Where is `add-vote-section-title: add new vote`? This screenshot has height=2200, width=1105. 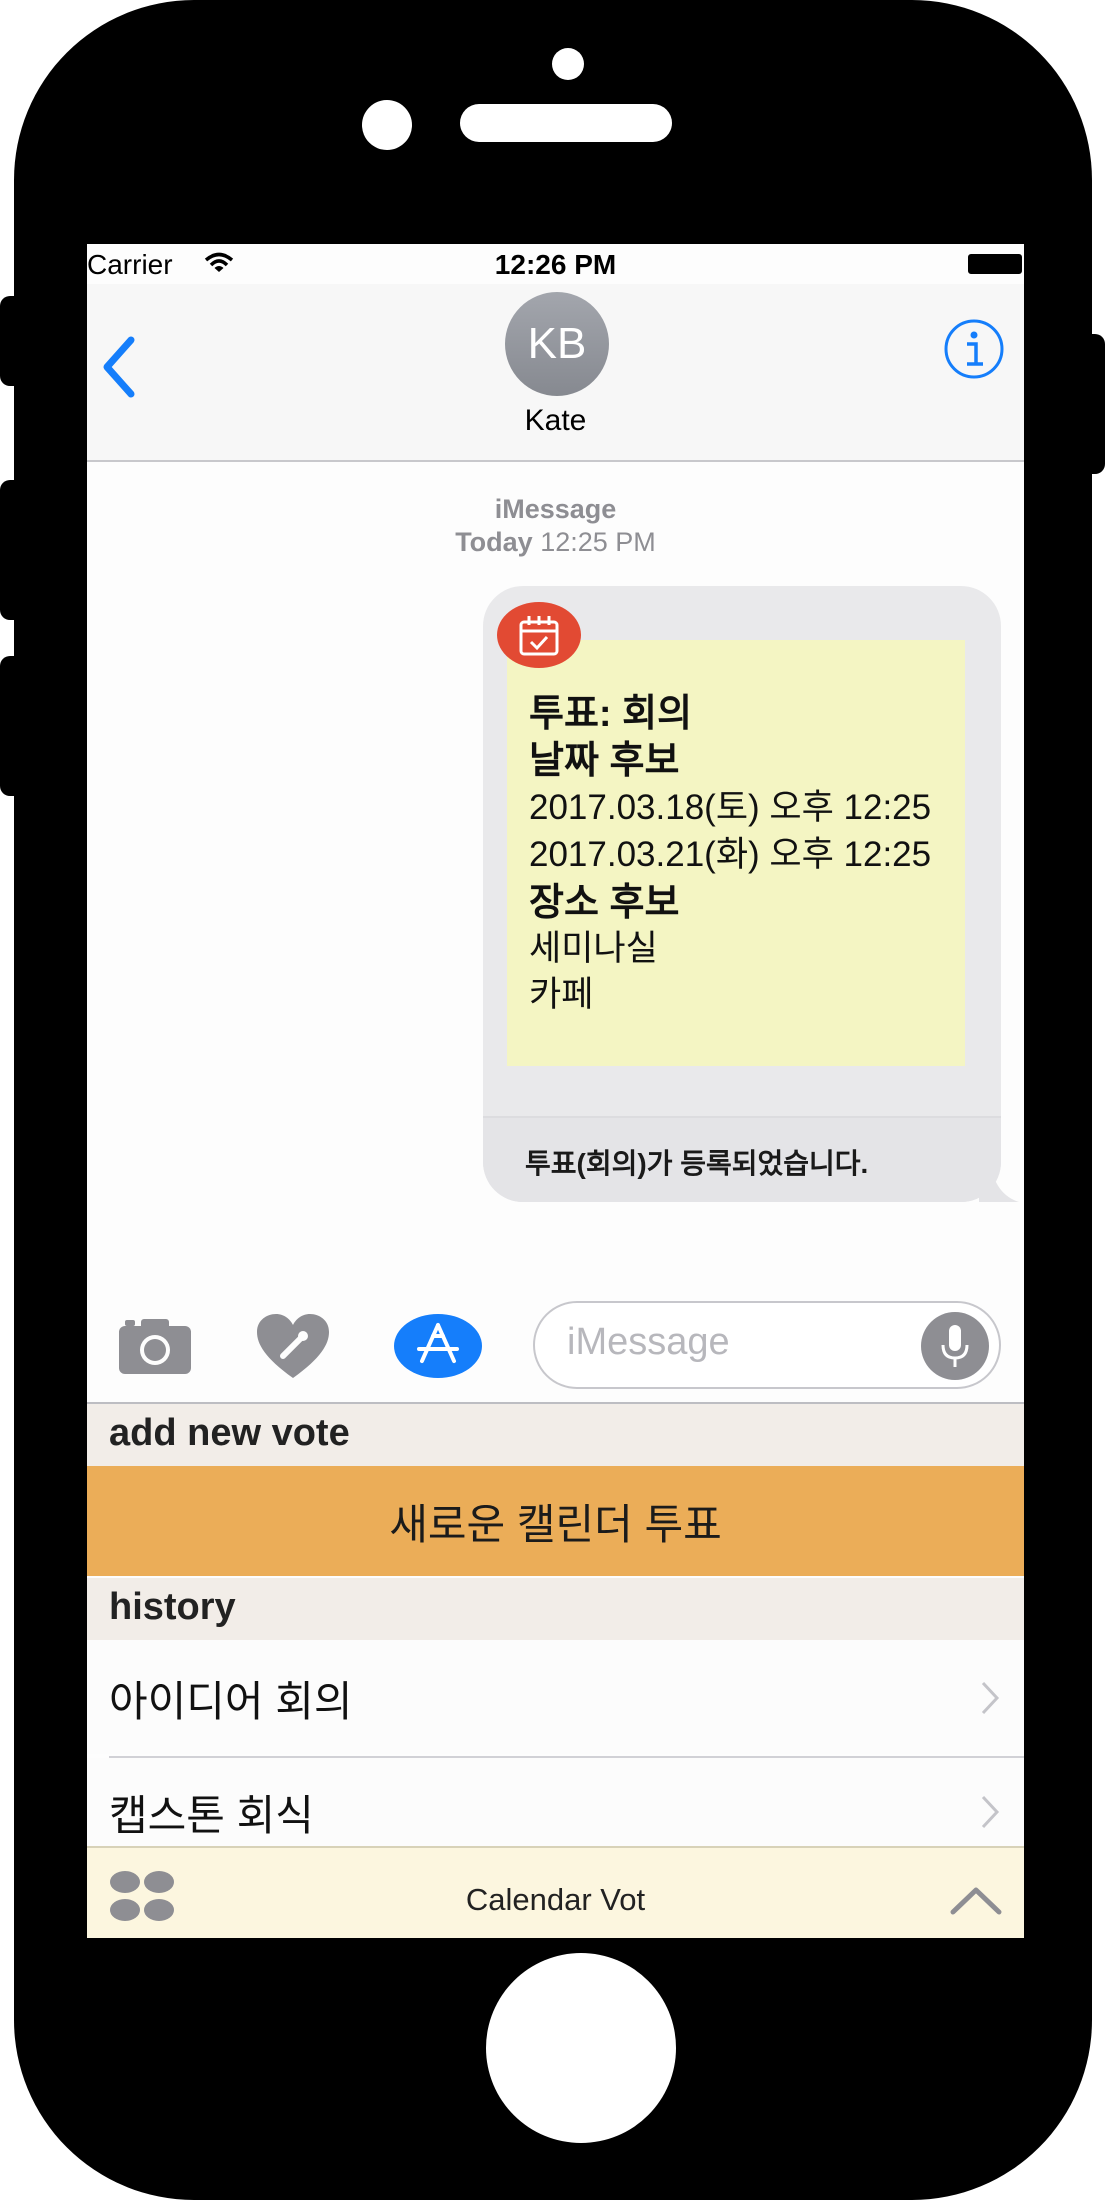 add-vote-section-title: add new vote is located at coordinates (229, 1433).